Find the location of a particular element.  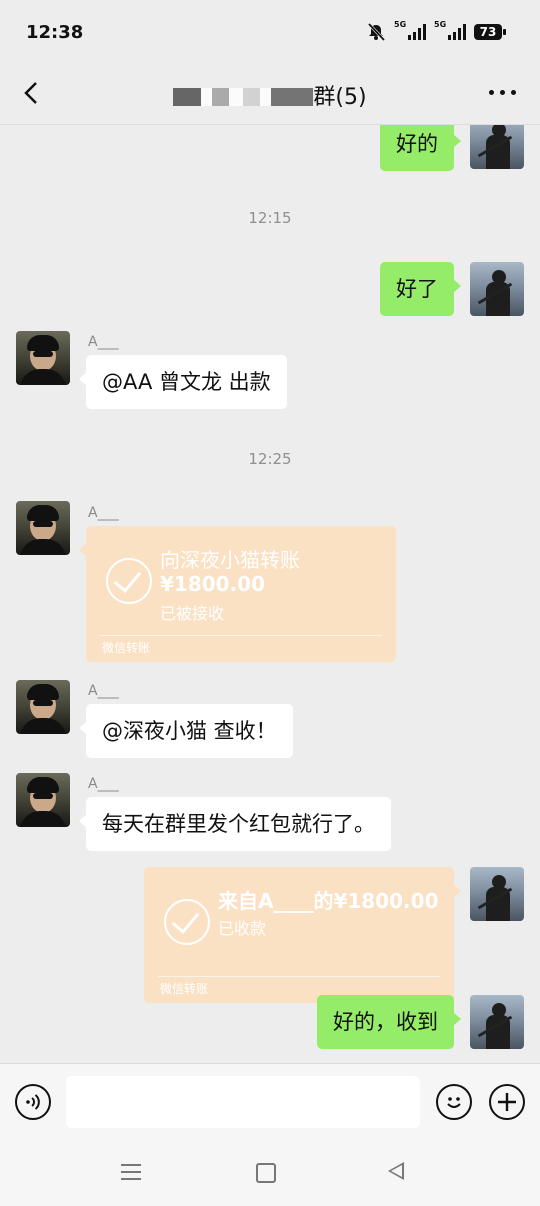

status-time: 12:38 is located at coordinates (55, 32).